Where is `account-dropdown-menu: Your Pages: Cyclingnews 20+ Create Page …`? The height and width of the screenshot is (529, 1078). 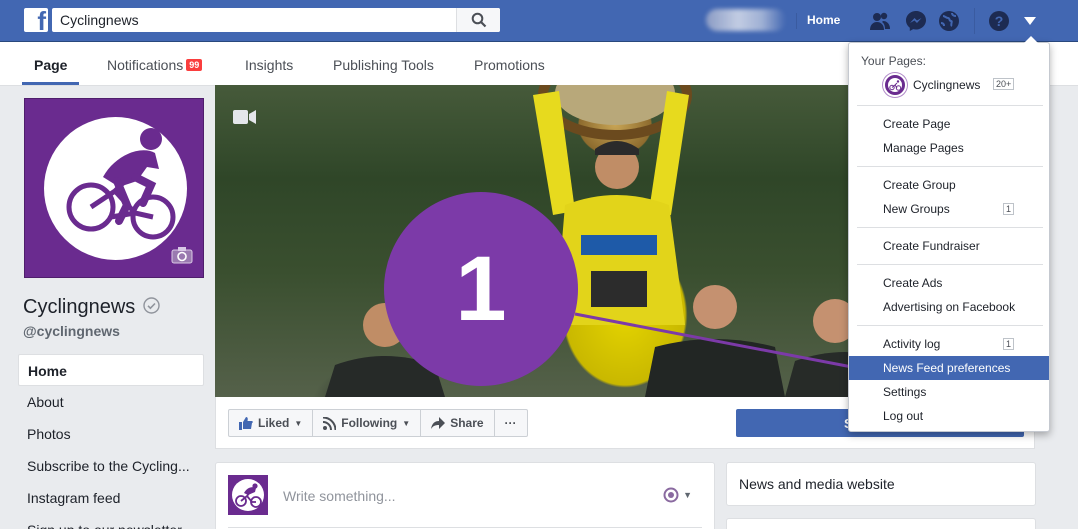 account-dropdown-menu: Your Pages: Cyclingnews 20+ Create Page … is located at coordinates (950, 234).